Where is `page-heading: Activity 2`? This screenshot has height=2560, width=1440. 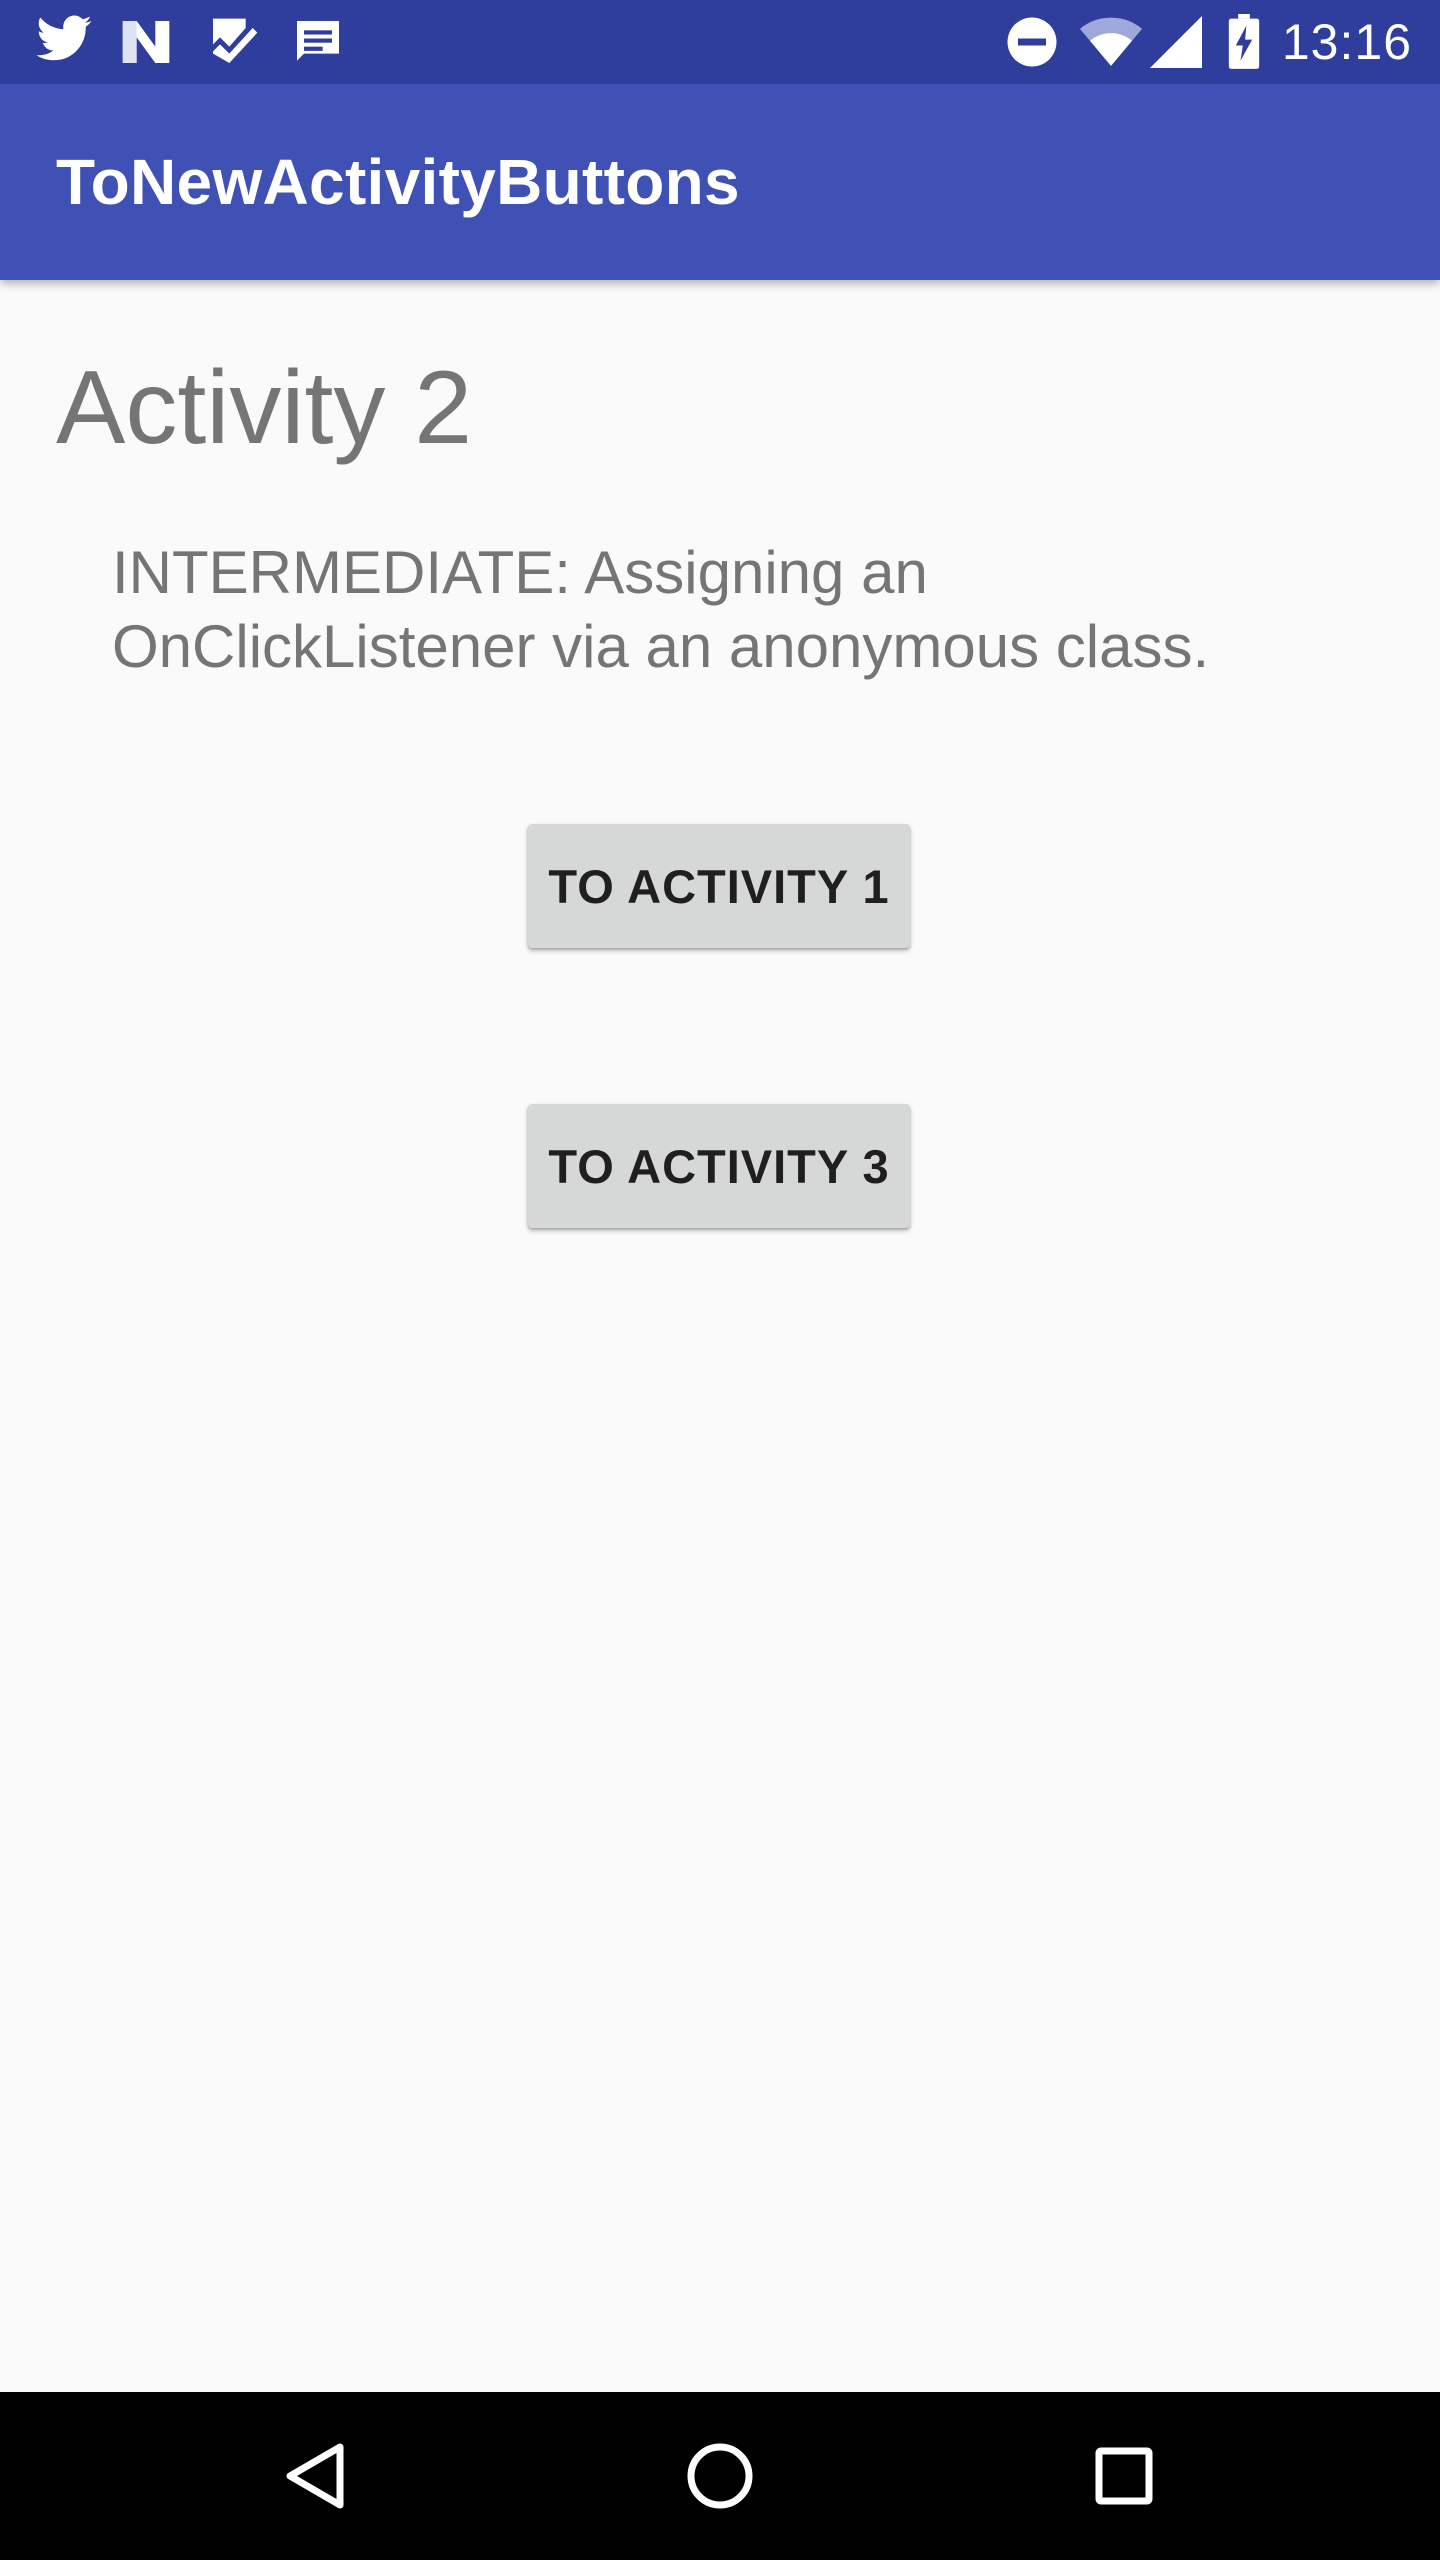
page-heading: Activity 2 is located at coordinates (264, 408).